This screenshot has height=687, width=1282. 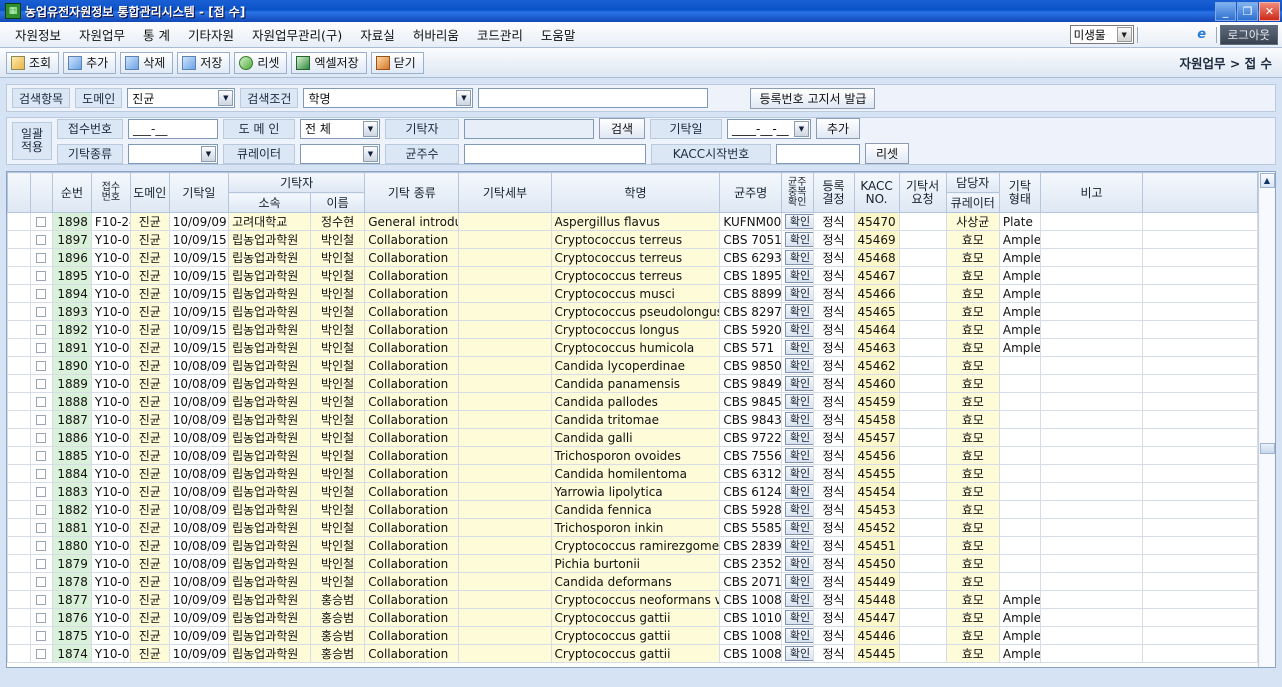 I want to click on cell-receipt-no: Y10-02, so click(x=110, y=329).